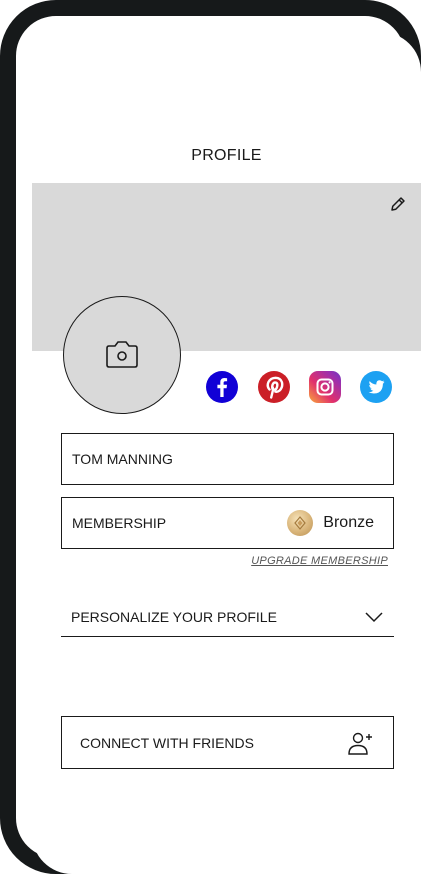 The image size is (421, 874). I want to click on membership-label: MEMBERSHIP, so click(119, 523).